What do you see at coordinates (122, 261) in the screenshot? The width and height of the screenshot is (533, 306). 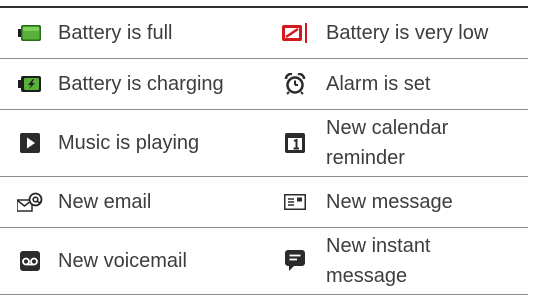 I see `status-label: New voicemail` at bounding box center [122, 261].